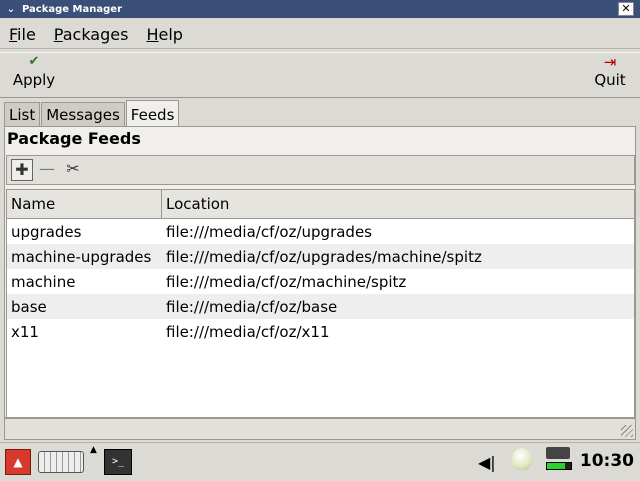  What do you see at coordinates (320, 461) in the screenshot?
I see `taskbar: ▲ ▲ >_ ◀| 10:30` at bounding box center [320, 461].